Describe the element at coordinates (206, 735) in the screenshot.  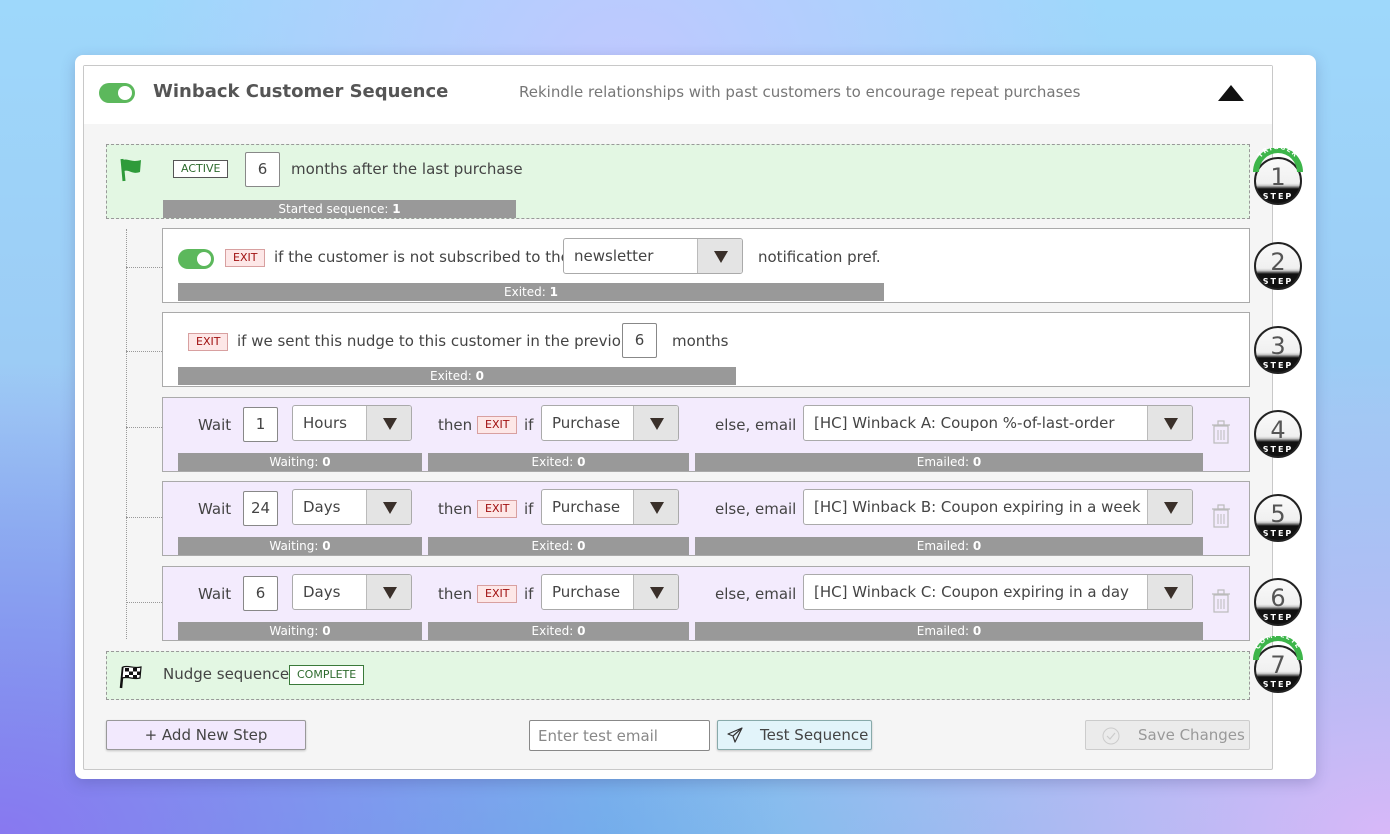
I see `add-new-step-button: + Add New Step` at that location.